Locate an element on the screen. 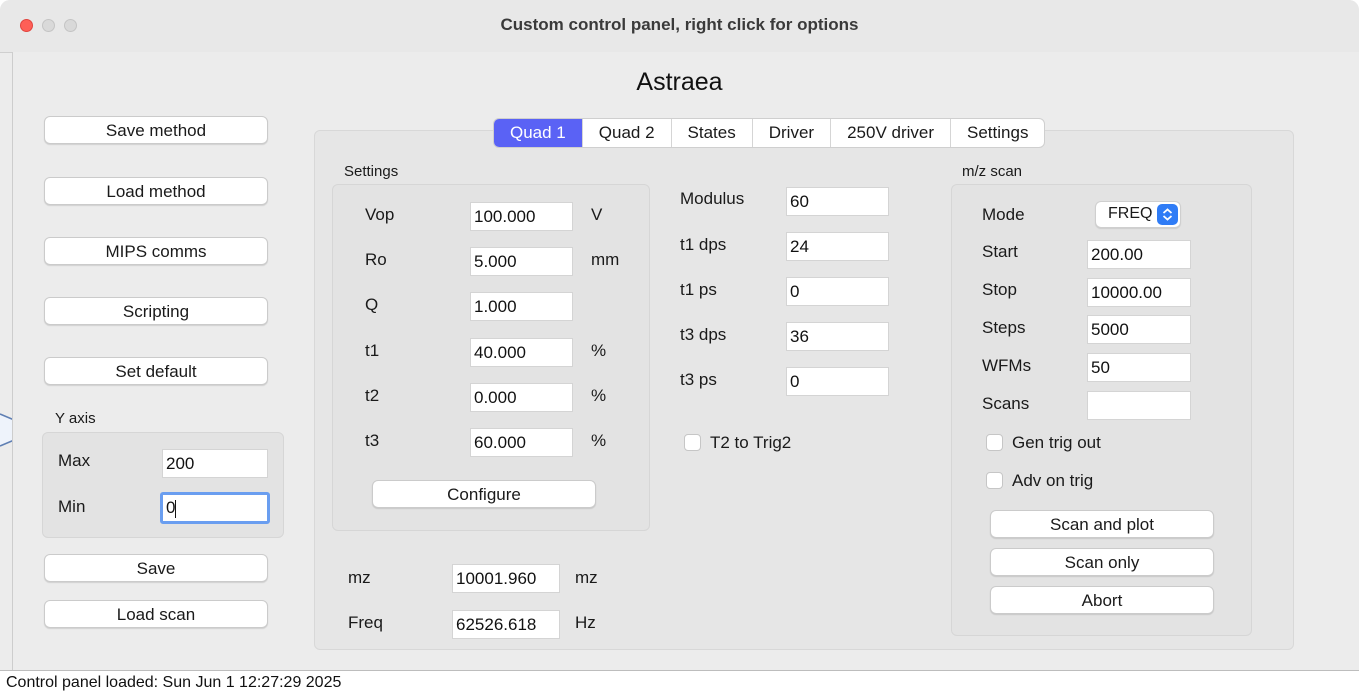  scan-only-button: Scan only is located at coordinates (1102, 562).